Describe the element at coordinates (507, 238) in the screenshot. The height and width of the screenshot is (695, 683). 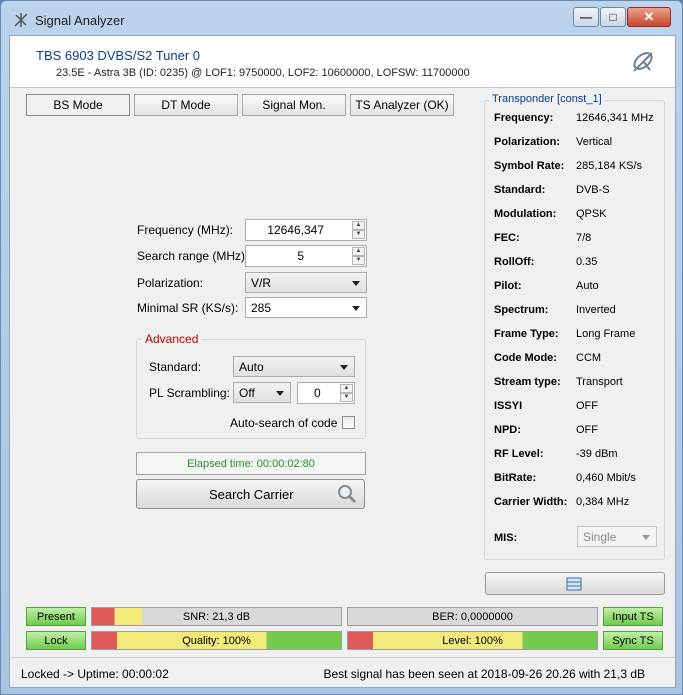
I see `transponder-field-label: FEC:` at that location.